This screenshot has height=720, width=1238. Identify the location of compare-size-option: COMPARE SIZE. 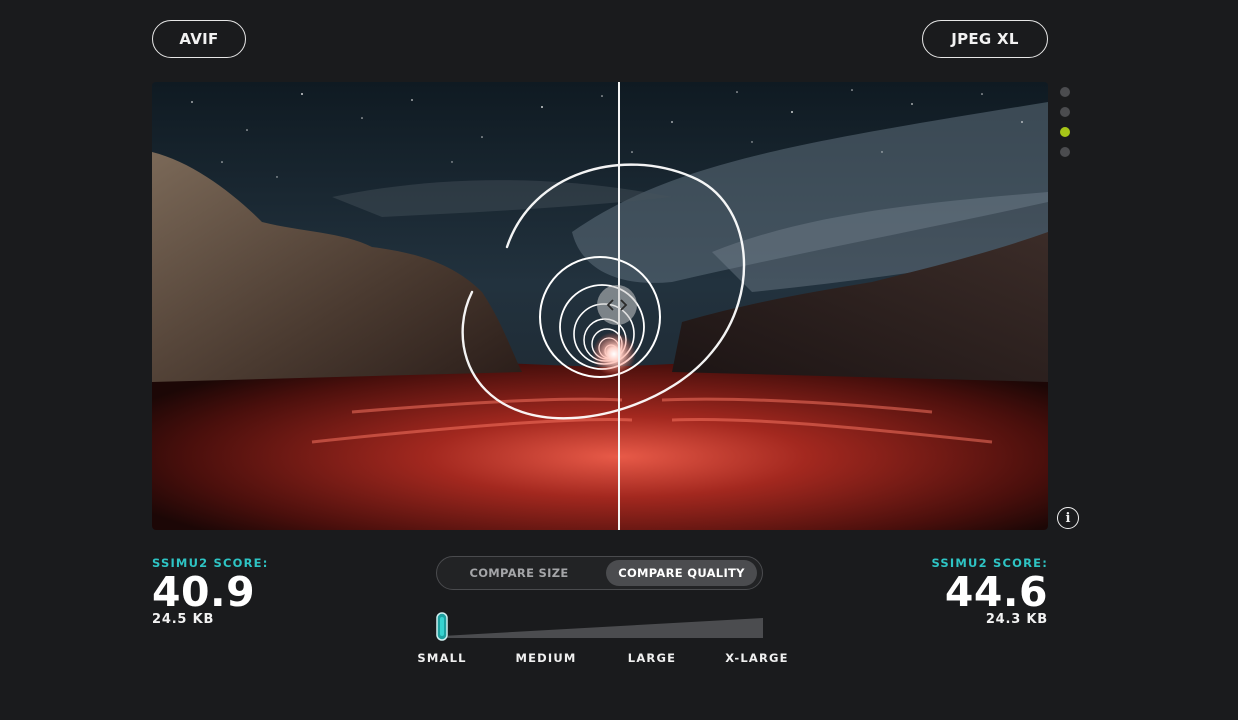
(519, 573).